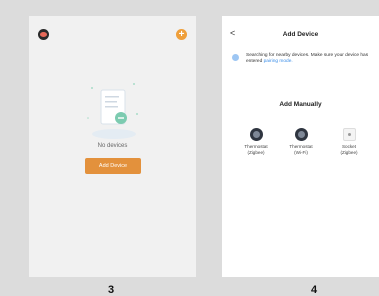 This screenshot has width=379, height=296. Describe the element at coordinates (301, 152) in the screenshot. I see `device-protocol: (Wi-Fi)` at that location.